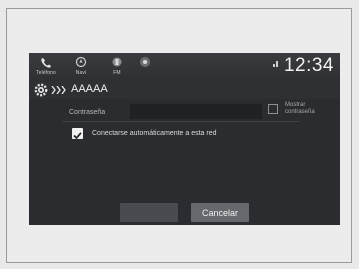 This screenshot has width=359, height=269. Describe the element at coordinates (196, 111) in the screenshot. I see `password-field` at that location.